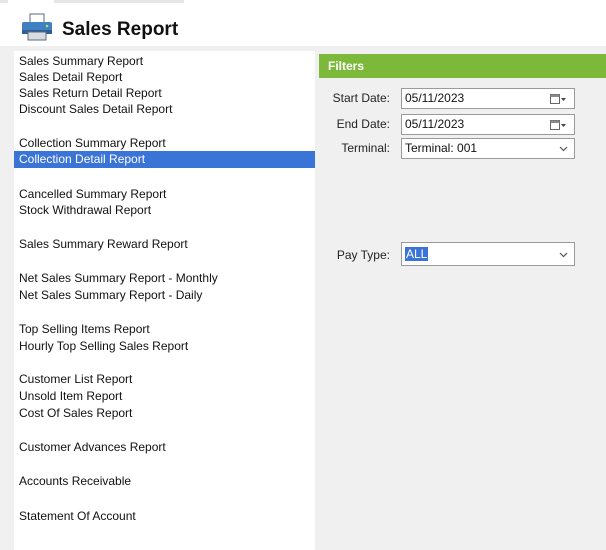 The image size is (606, 550). I want to click on printer-icon, so click(37, 27).